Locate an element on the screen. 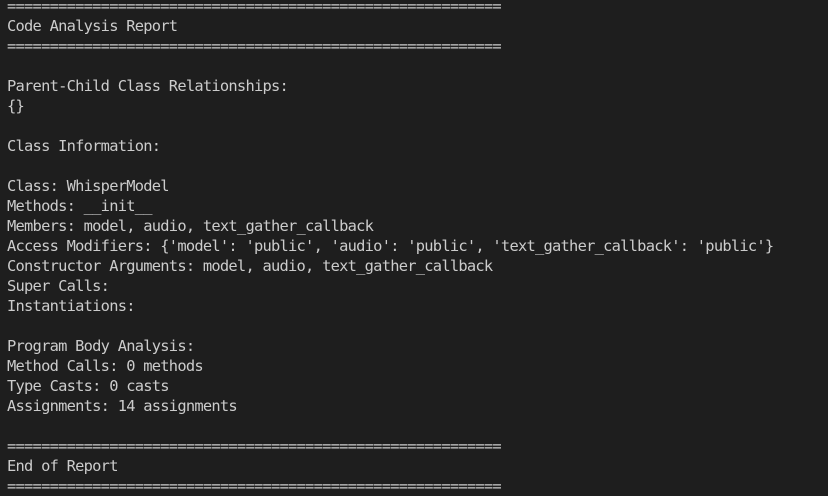  super-calls-line: Super Calls: is located at coordinates (58, 286).